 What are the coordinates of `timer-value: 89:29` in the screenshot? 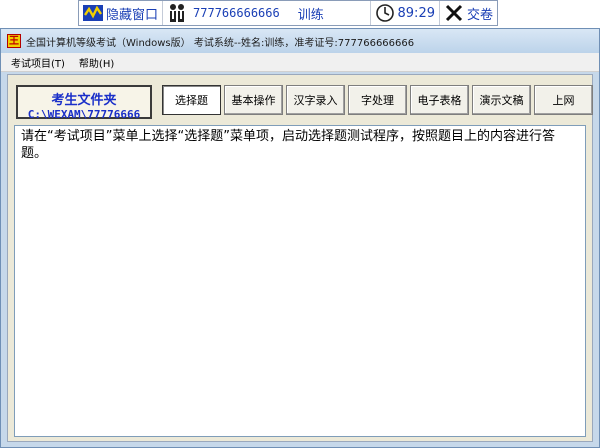 It's located at (416, 13).